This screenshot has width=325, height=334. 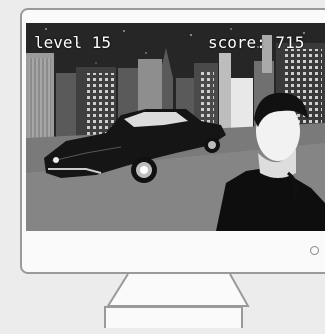 What do you see at coordinates (73, 42) in the screenshot?
I see `level-indicator: level 15` at bounding box center [73, 42].